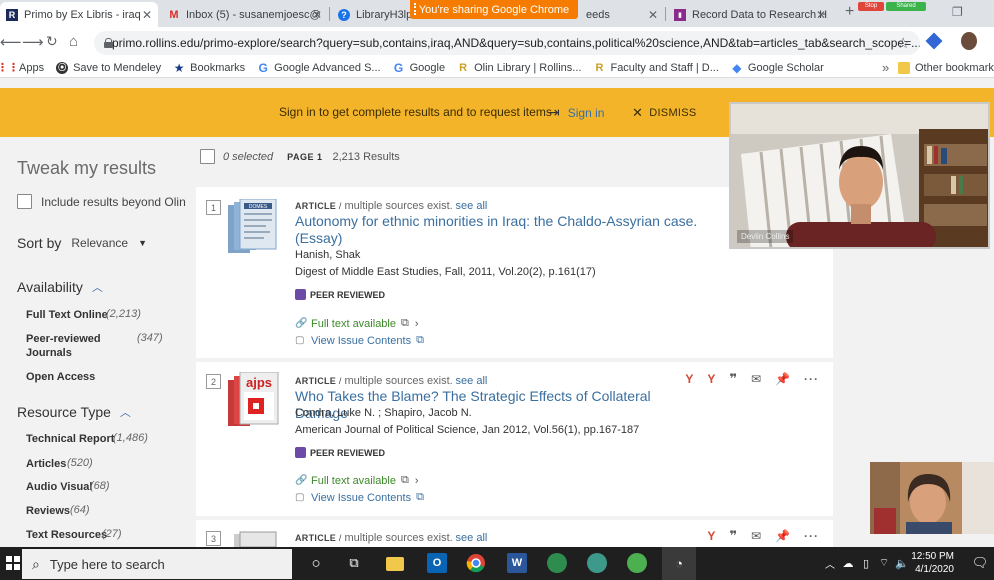 The width and height of the screenshot is (994, 580). I want to click on onedrive-icon: ☁, so click(848, 563).